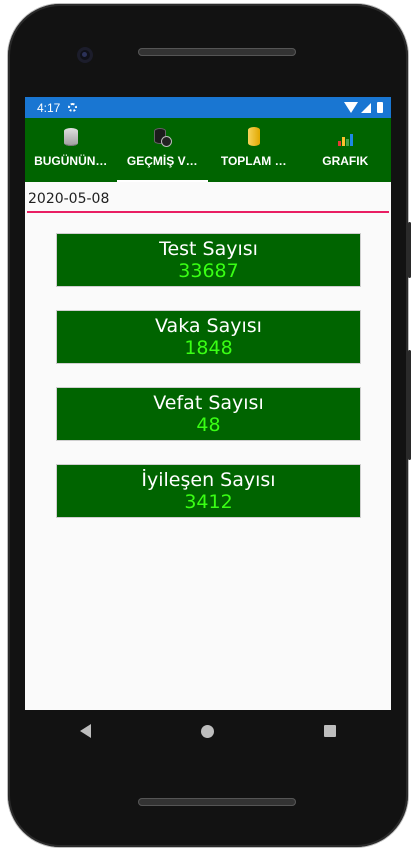 The image size is (417, 851). I want to click on stat-value: 48, so click(208, 425).